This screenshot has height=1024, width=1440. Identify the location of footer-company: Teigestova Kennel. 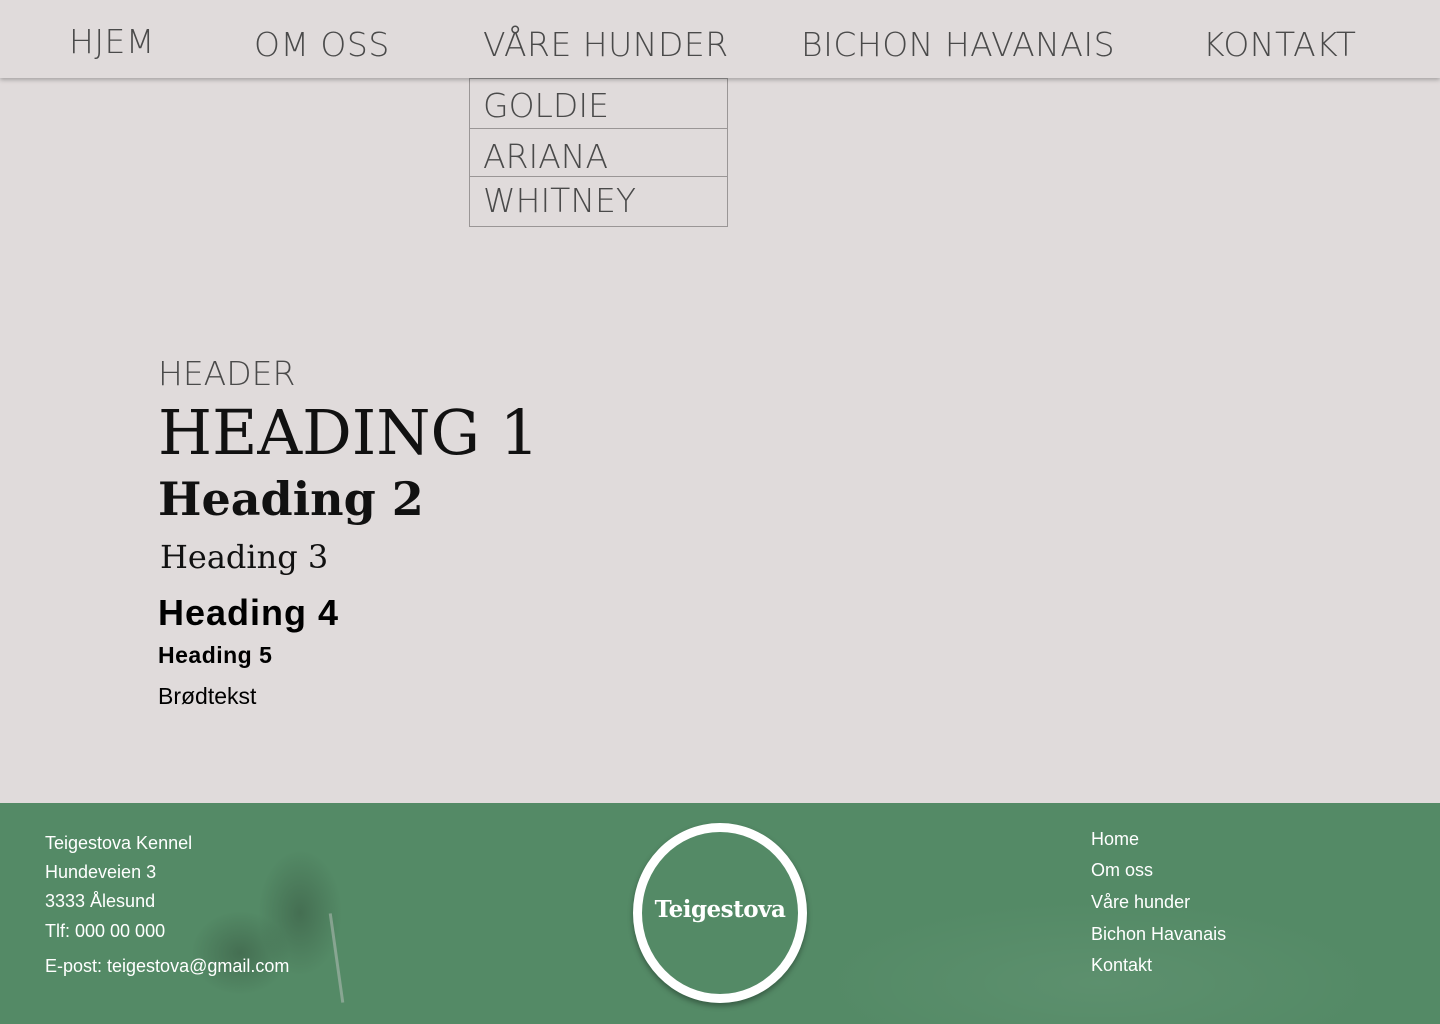
(119, 843).